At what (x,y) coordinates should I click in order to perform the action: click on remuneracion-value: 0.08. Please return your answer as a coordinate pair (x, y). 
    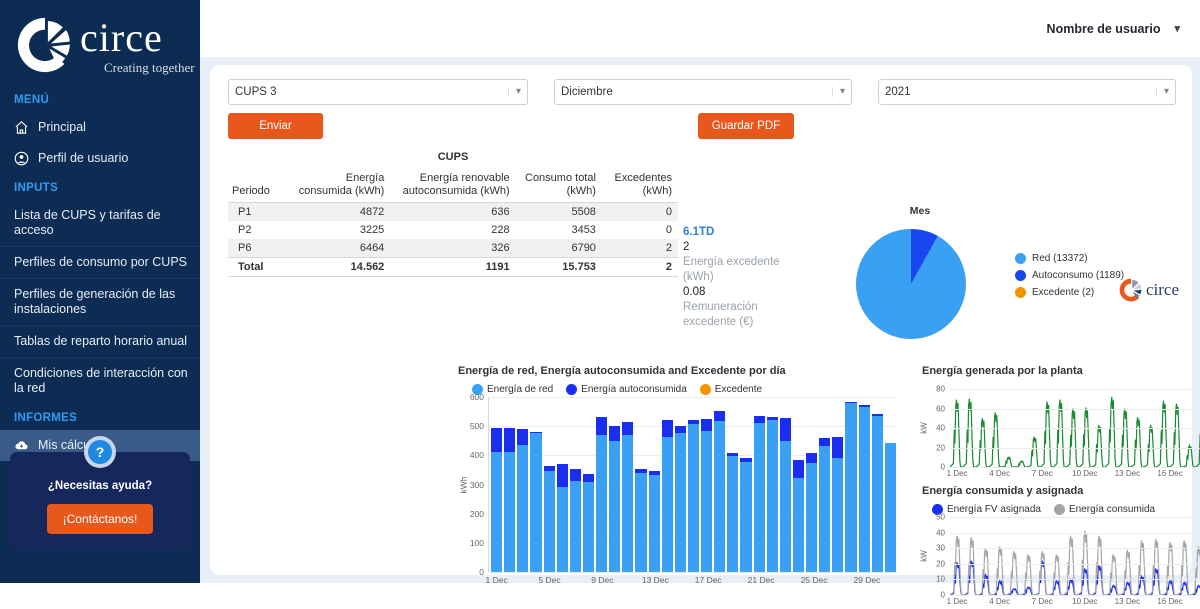
    Looking at the image, I should click on (738, 292).